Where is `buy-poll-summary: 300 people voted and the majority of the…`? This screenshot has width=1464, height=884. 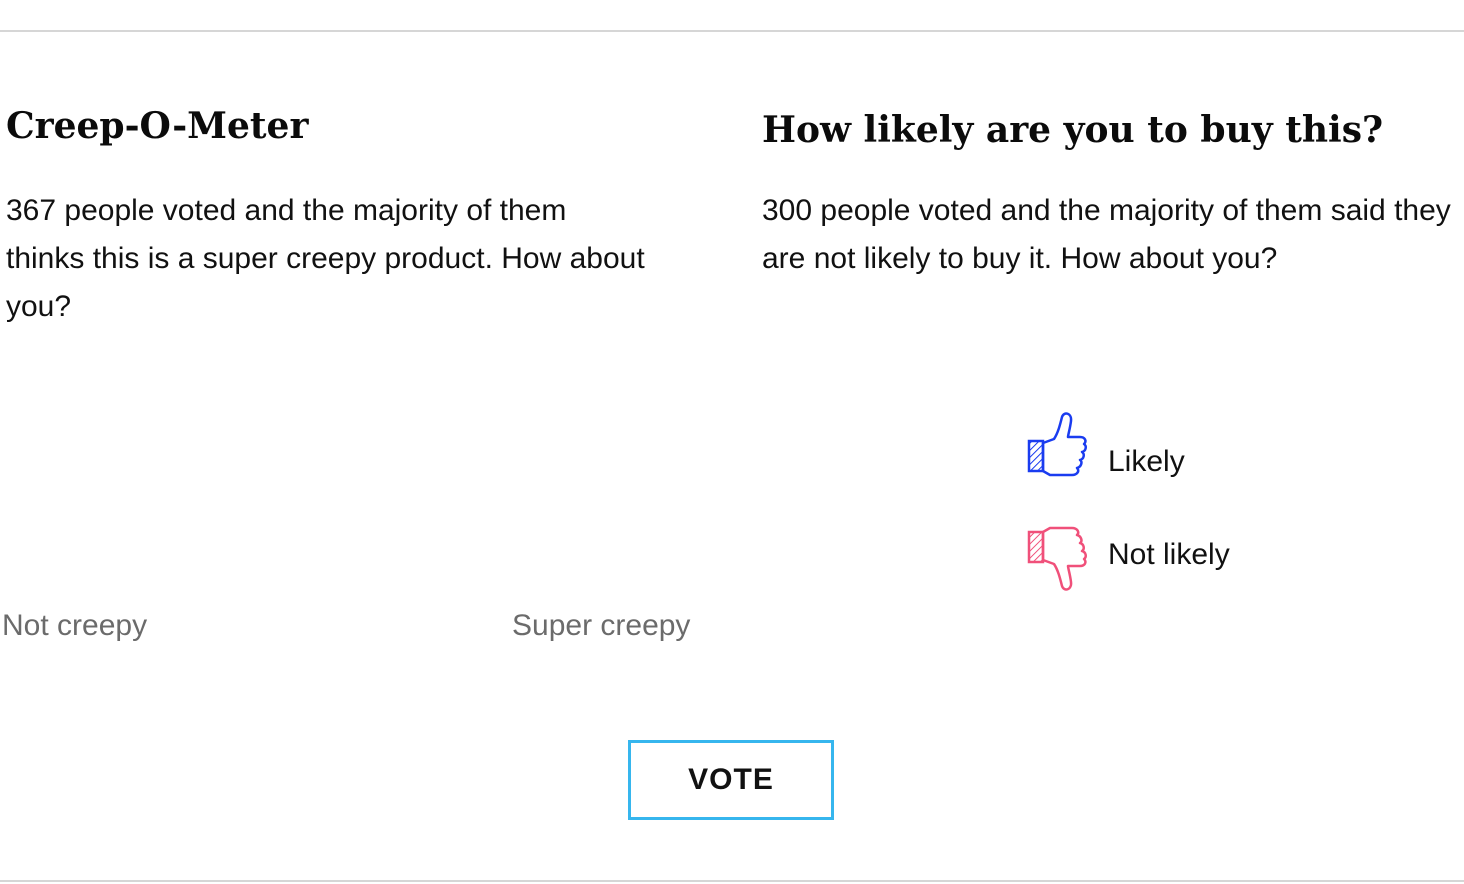 buy-poll-summary: 300 people voted and the majority of the… is located at coordinates (1106, 234).